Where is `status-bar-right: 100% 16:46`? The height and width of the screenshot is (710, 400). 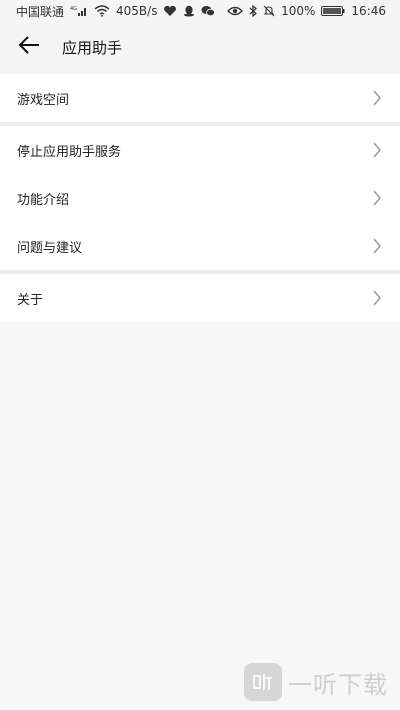 status-bar-right: 100% 16:46 is located at coordinates (306, 11).